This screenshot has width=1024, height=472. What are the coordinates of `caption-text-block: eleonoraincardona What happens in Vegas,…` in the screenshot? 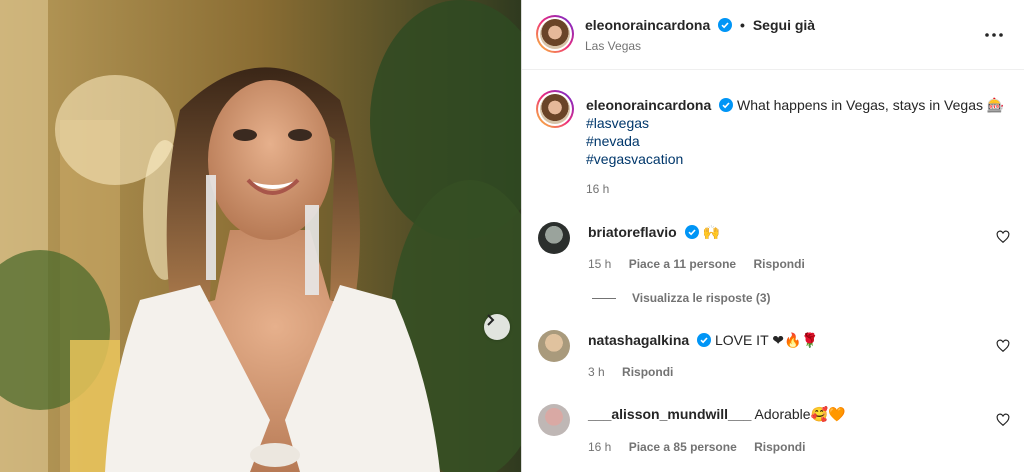 It's located at (796, 132).